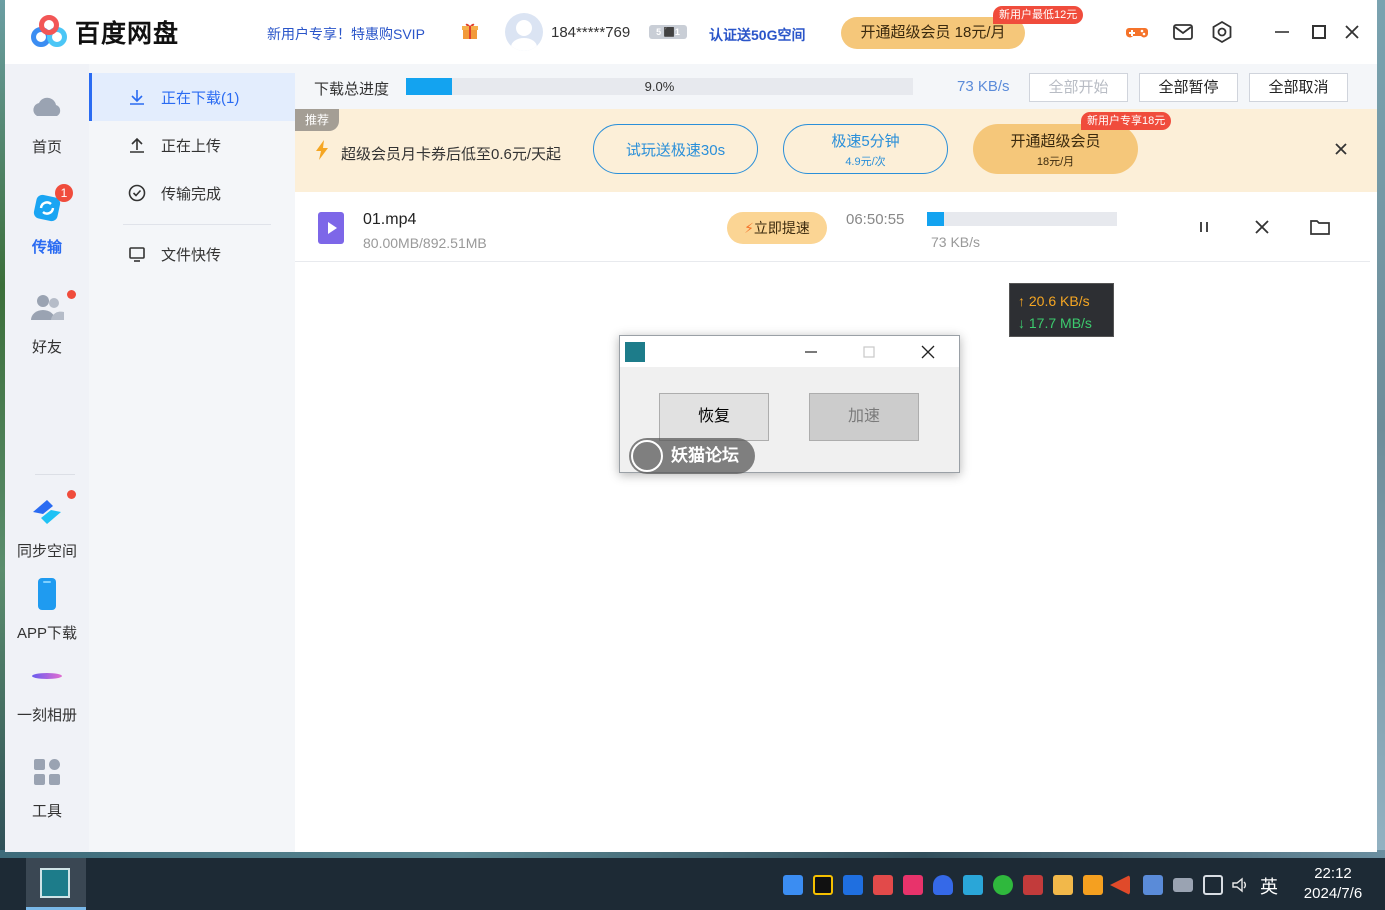 This screenshot has height=910, width=1385. I want to click on fast-5min-button: 极速5分钟 4.9元/次, so click(865, 149).